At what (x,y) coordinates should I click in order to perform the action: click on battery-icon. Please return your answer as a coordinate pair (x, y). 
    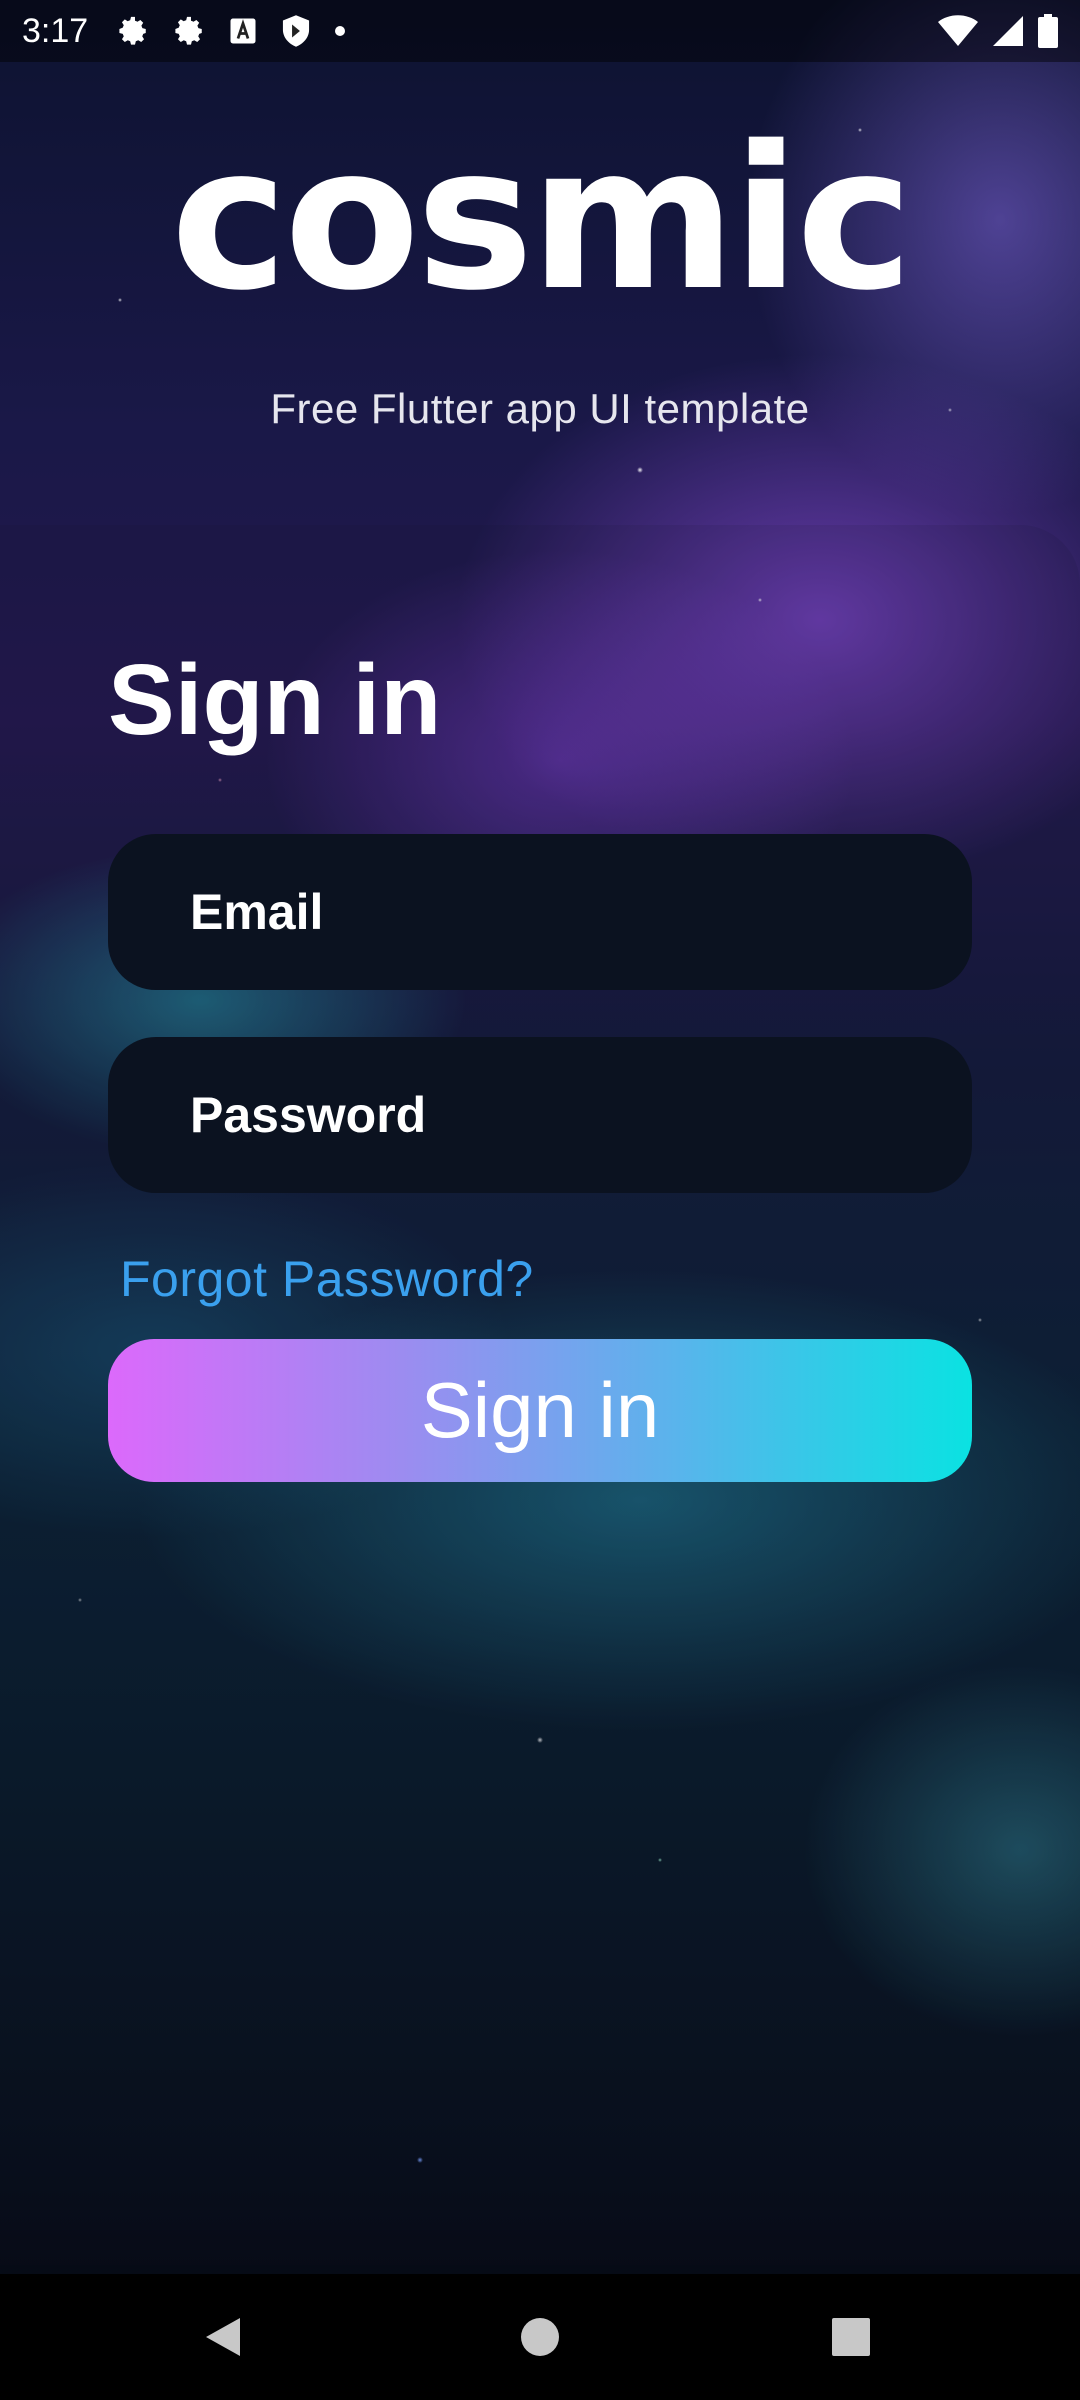
    Looking at the image, I should click on (1048, 31).